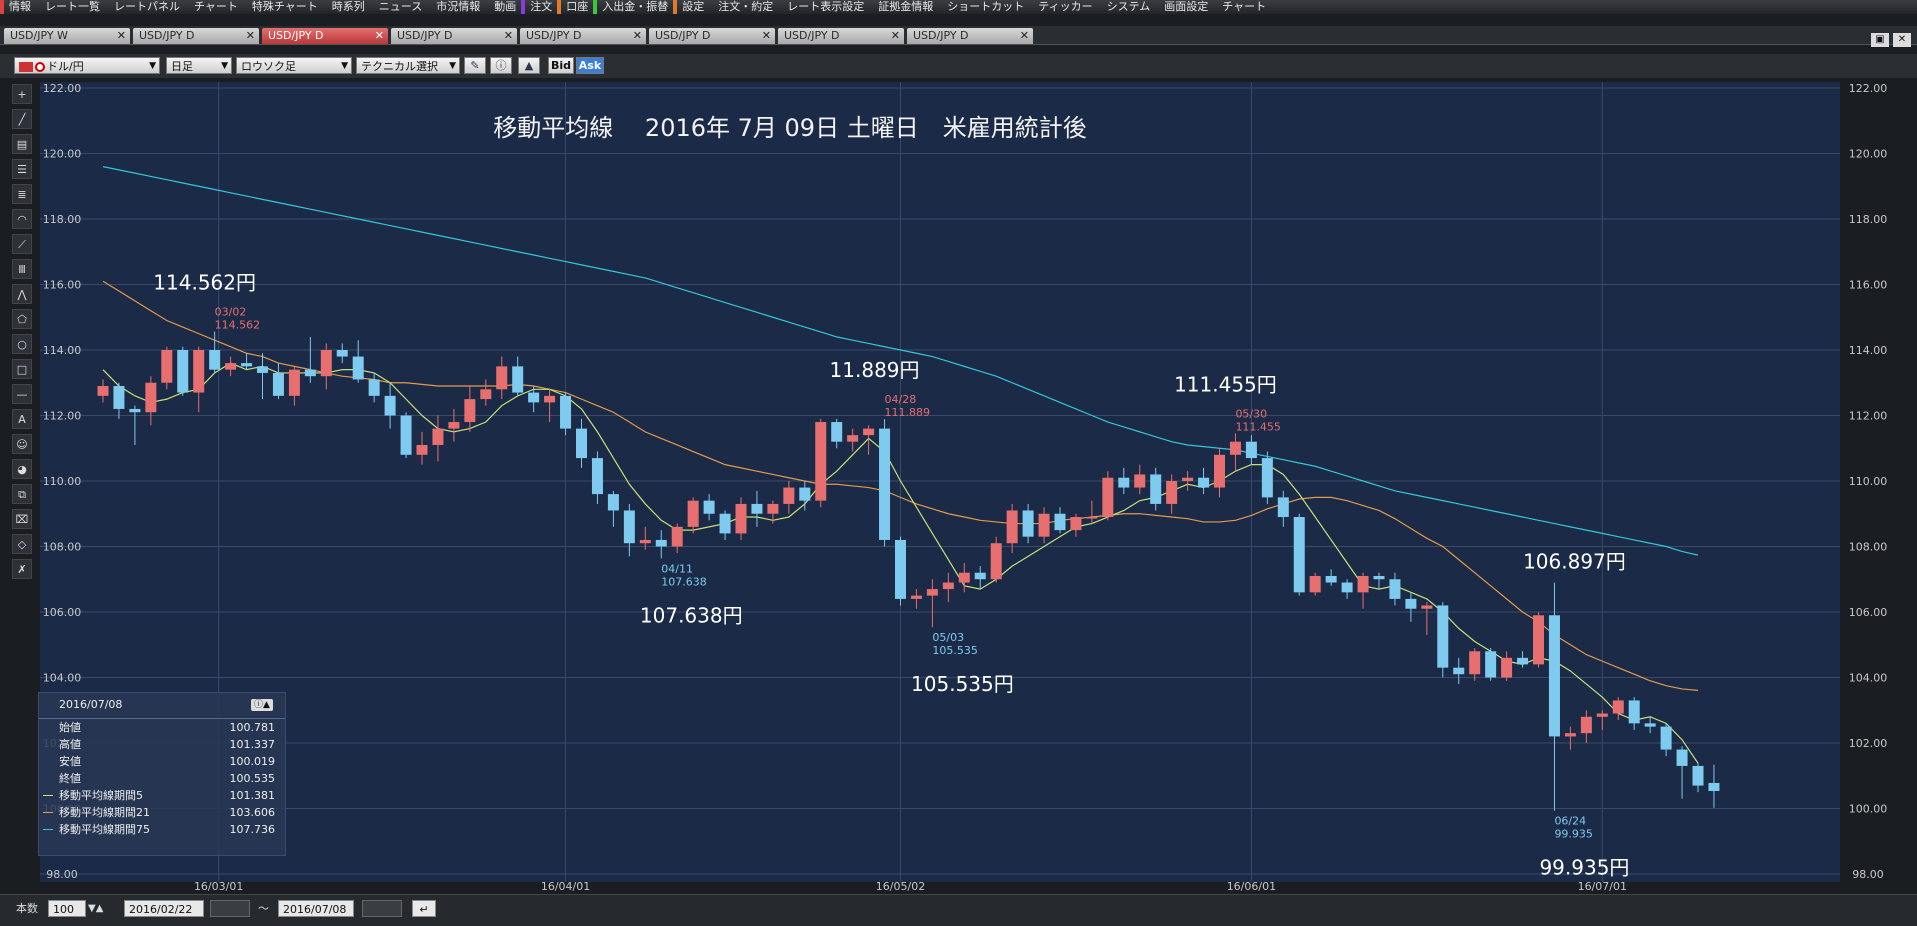  What do you see at coordinates (1868, 874) in the screenshot?
I see `y-tick-label: 98.00` at bounding box center [1868, 874].